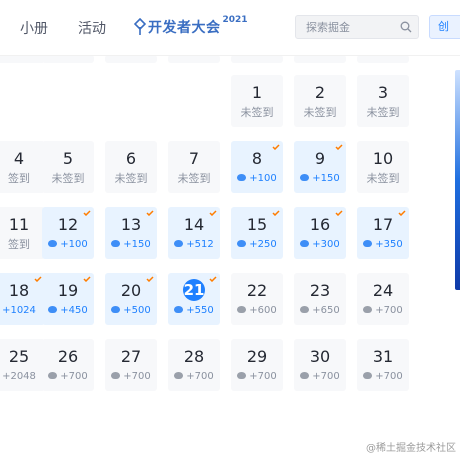 This screenshot has width=460, height=460. Describe the element at coordinates (68, 158) in the screenshot. I see `day-number: 5` at that location.